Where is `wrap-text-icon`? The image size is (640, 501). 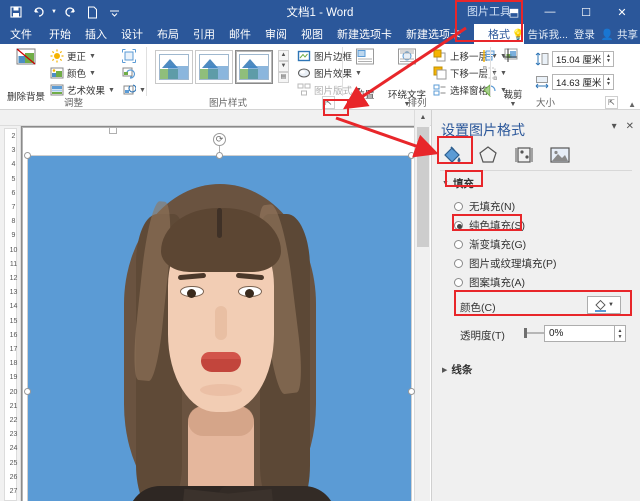
wrap-text-icon is located at coordinates (407, 60).